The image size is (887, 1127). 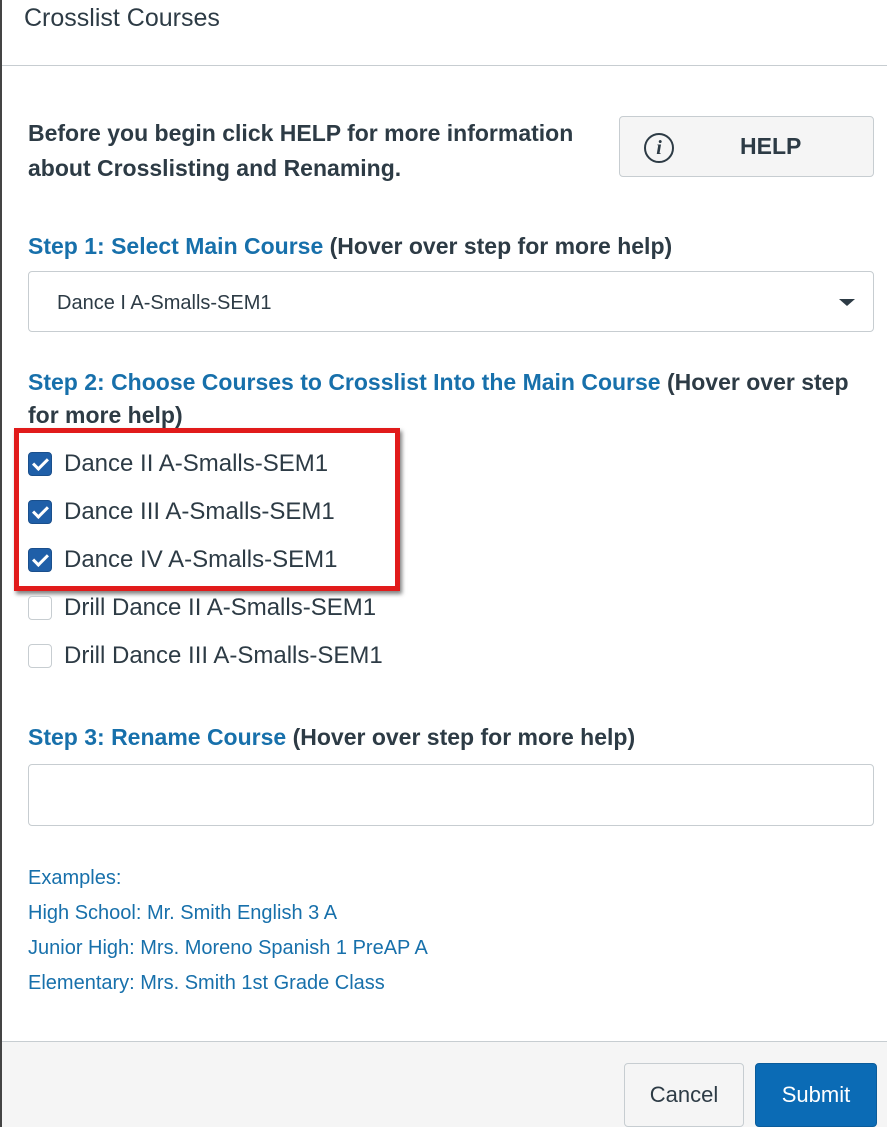 I want to click on info-icon: i, so click(x=659, y=148).